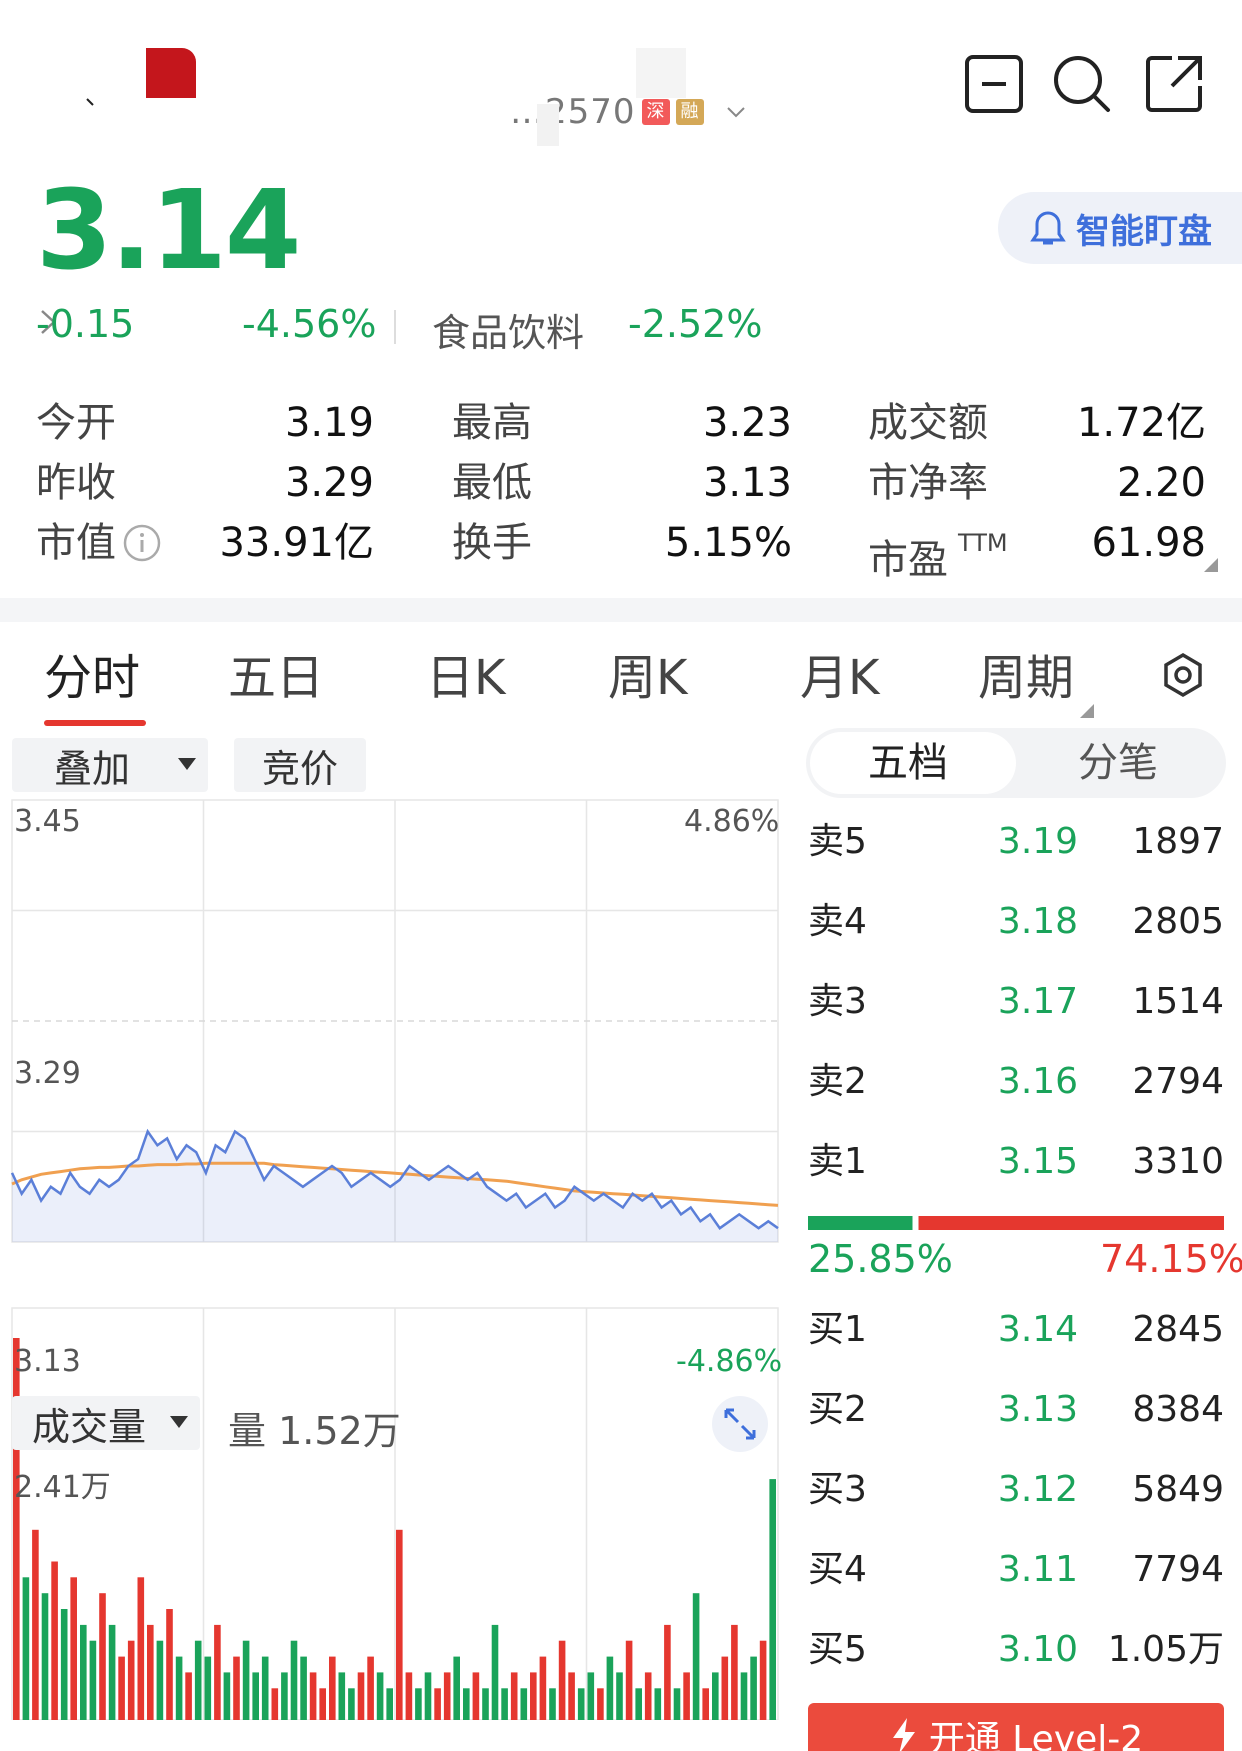  Describe the element at coordinates (76, 543) in the screenshot. I see `mktcap-label: 市值` at that location.